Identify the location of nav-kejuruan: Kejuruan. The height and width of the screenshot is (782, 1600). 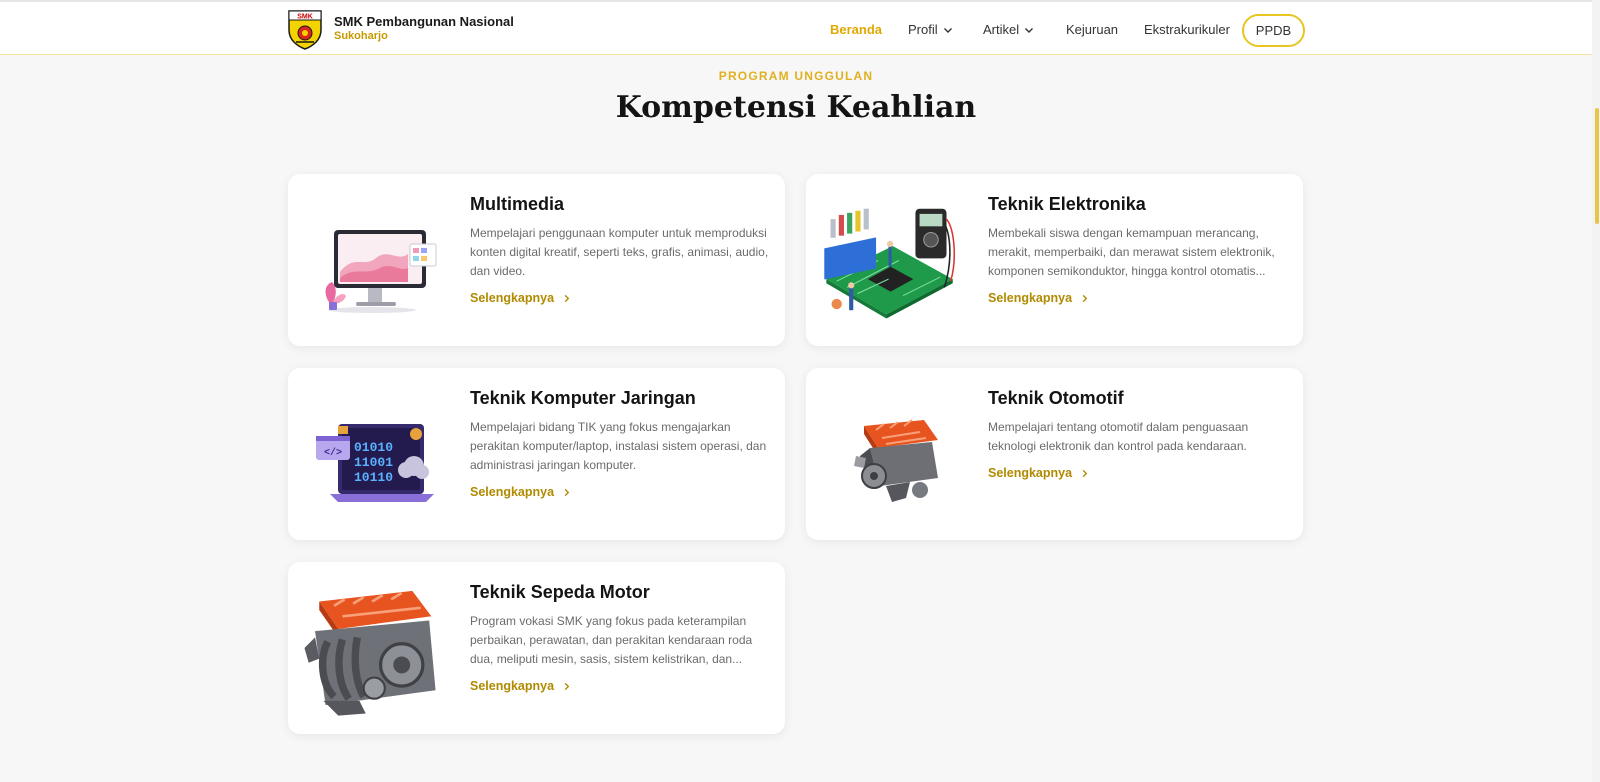
(1092, 29).